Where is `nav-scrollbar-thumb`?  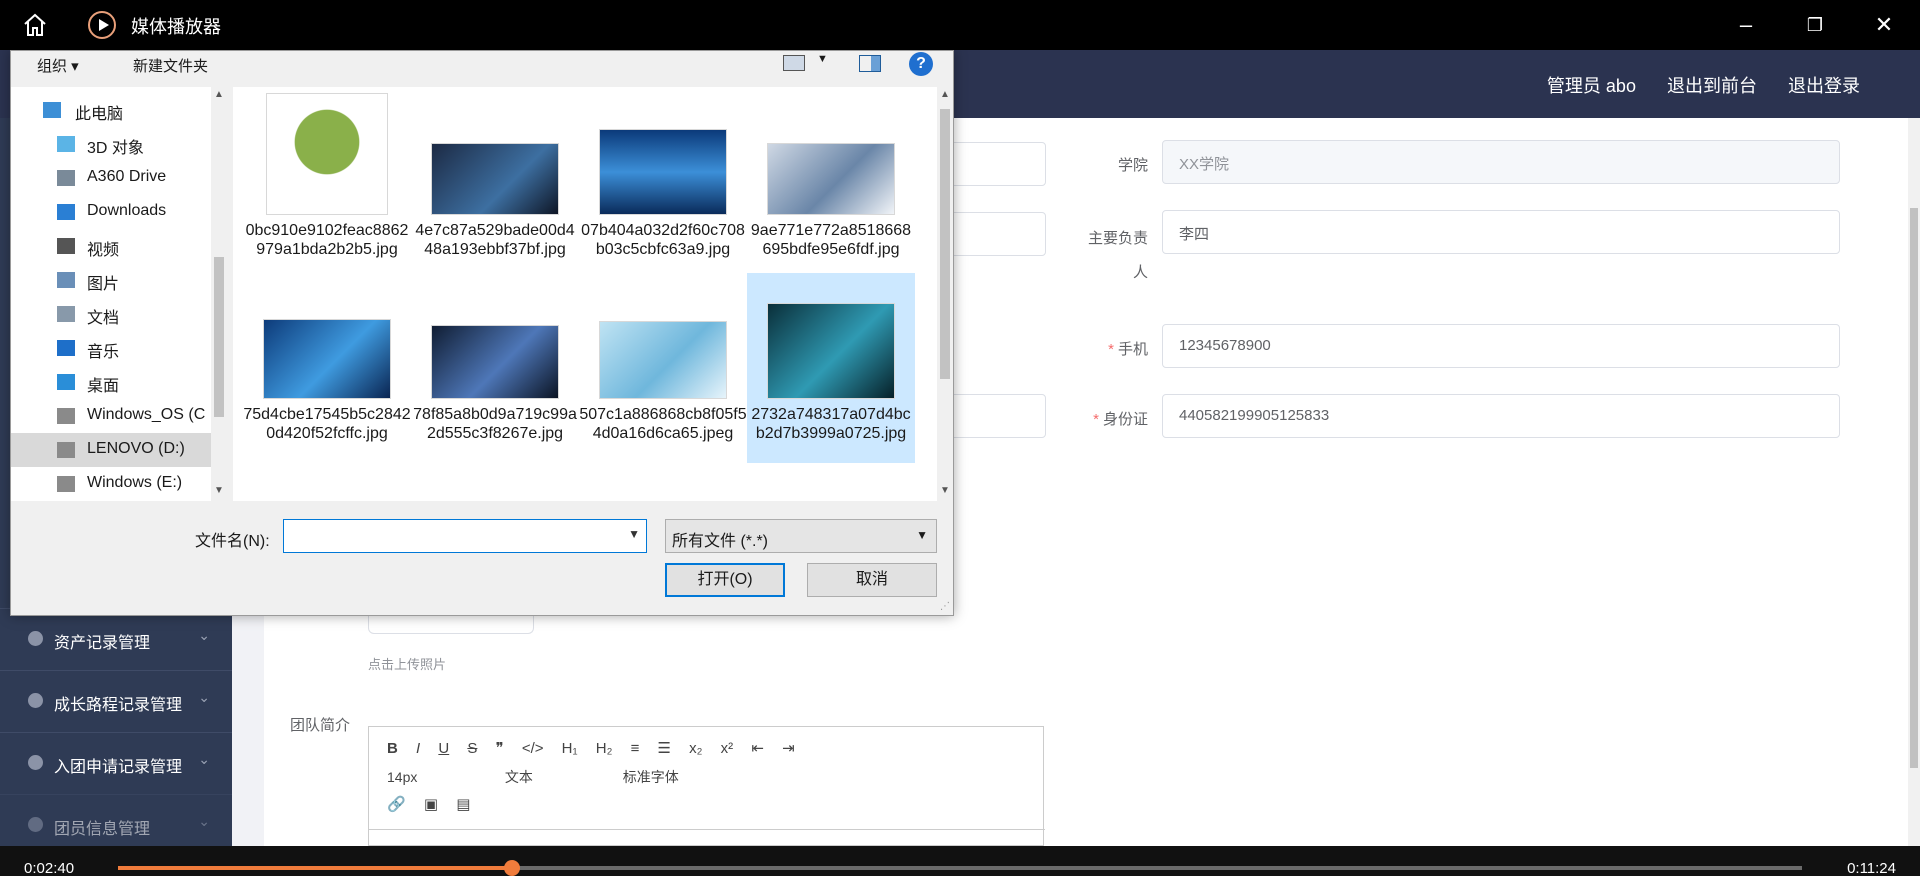
nav-scrollbar-thumb is located at coordinates (219, 337).